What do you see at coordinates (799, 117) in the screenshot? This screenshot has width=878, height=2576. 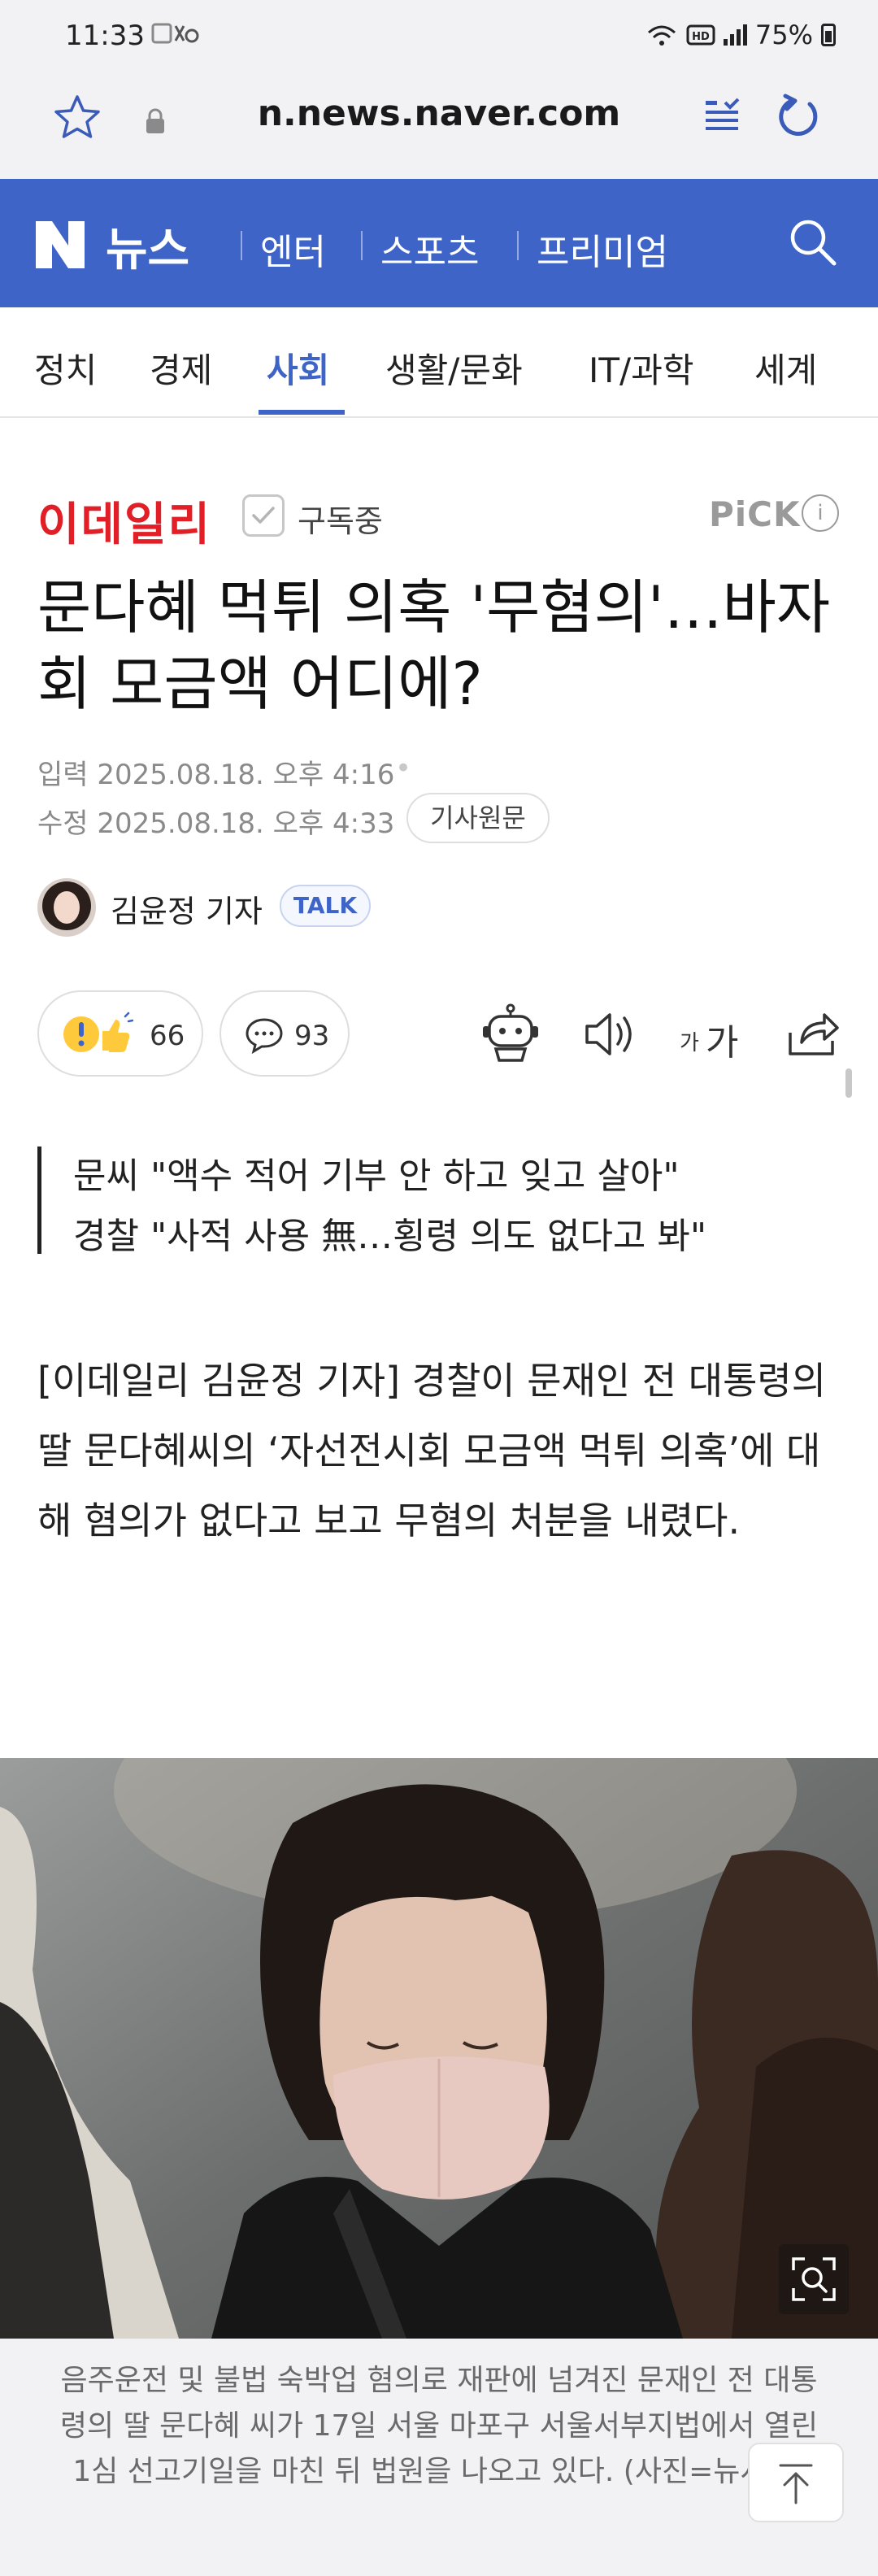 I see `reload-icon` at bounding box center [799, 117].